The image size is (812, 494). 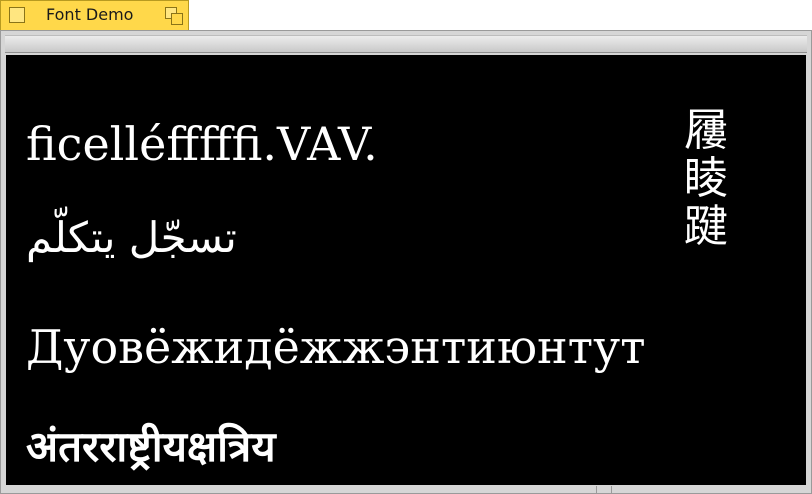 What do you see at coordinates (131, 237) in the screenshot?
I see `arabic-sample-text: تسجّل يتكلّم` at bounding box center [131, 237].